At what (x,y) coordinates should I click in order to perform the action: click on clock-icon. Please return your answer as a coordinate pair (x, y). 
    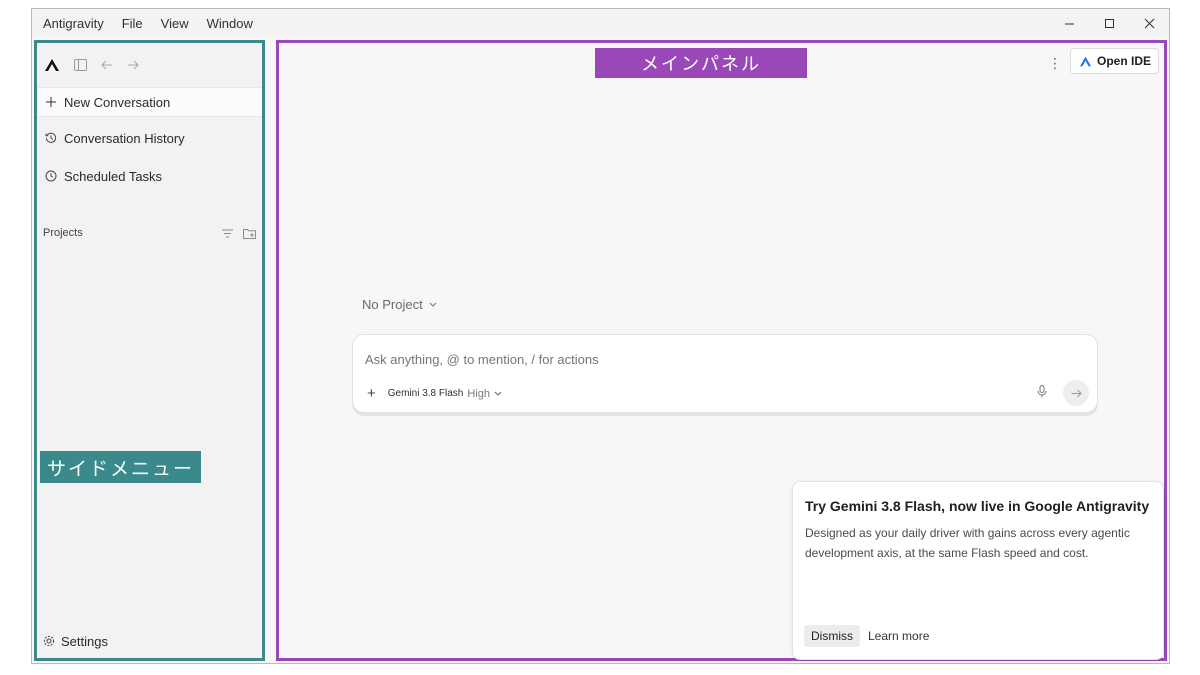
    Looking at the image, I should click on (51, 176).